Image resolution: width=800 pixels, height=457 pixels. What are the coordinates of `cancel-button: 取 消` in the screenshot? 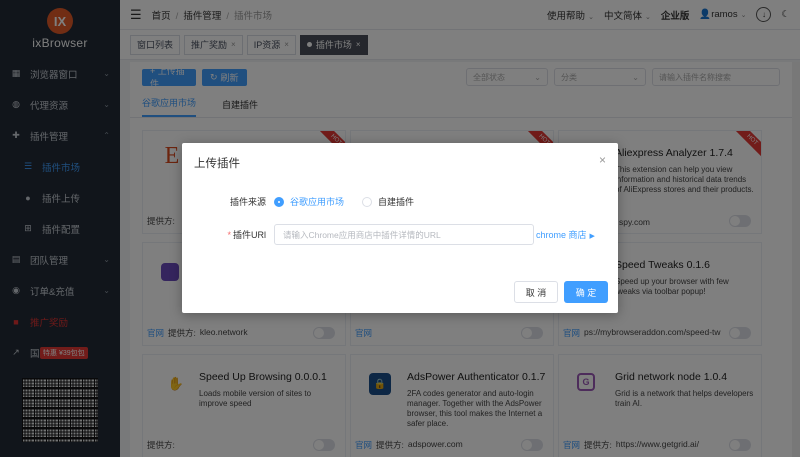 It's located at (536, 292).